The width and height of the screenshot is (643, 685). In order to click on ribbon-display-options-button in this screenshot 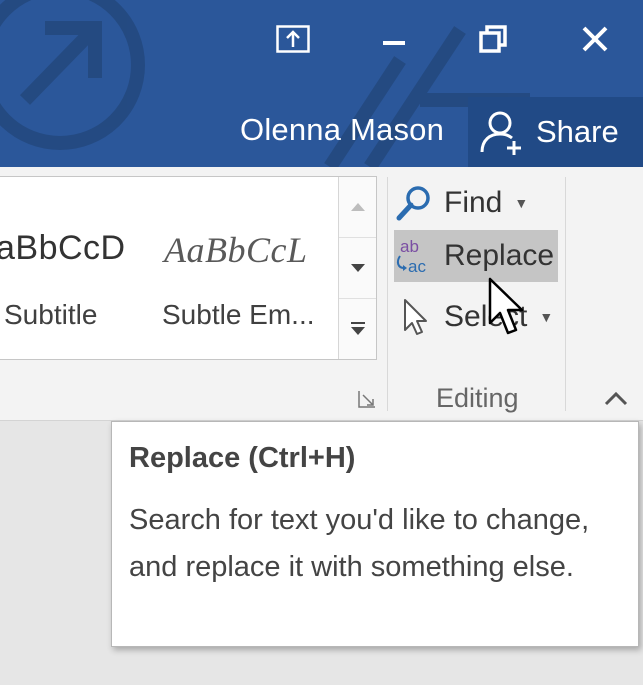, I will do `click(293, 39)`.